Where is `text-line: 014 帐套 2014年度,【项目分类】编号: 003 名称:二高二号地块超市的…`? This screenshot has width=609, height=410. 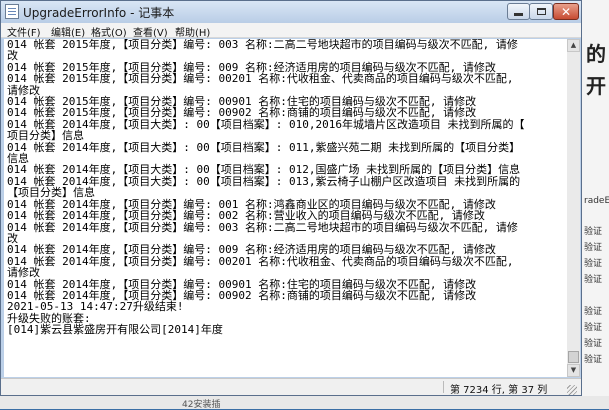
text-line: 014 帐套 2014年度,【项目分类】编号: 003 名称:二高二号地块超市的… is located at coordinates (262, 227).